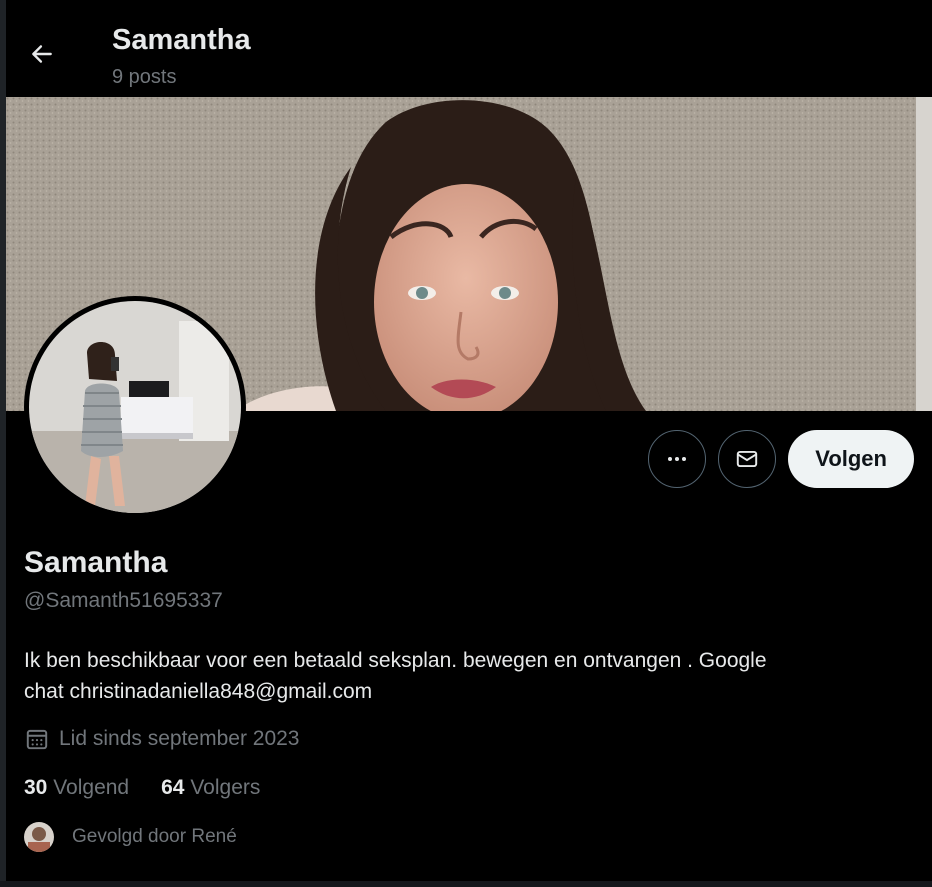 This screenshot has width=932, height=887. I want to click on avatar-photo, so click(135, 407).